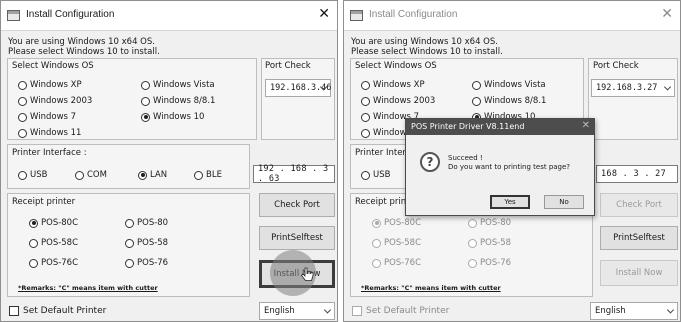  Describe the element at coordinates (637, 174) in the screenshot. I see `ip-address-input: 168 . 3 . 27` at that location.